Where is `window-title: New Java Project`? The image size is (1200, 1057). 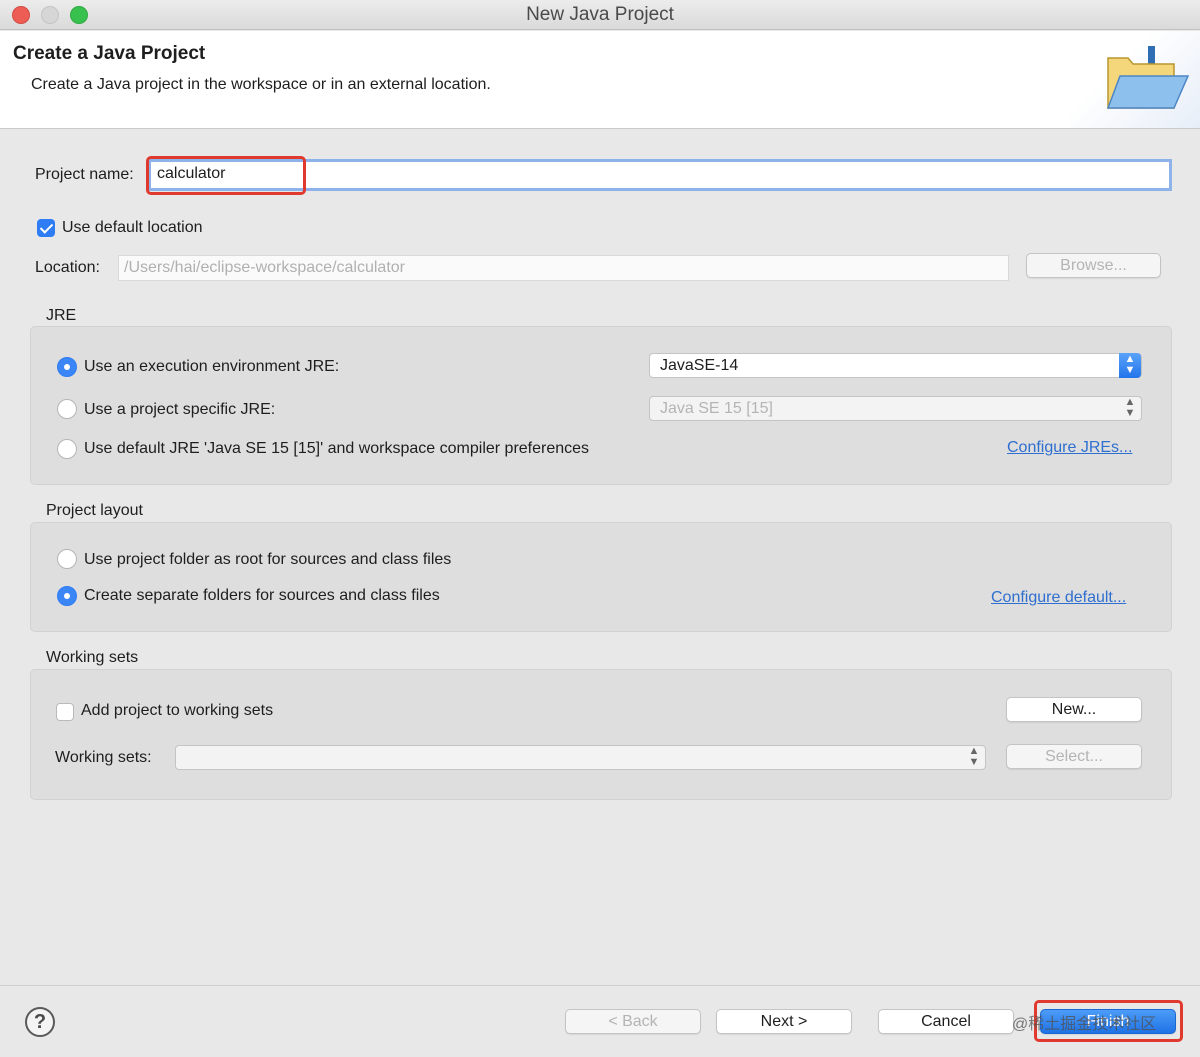 window-title: New Java Project is located at coordinates (600, 14).